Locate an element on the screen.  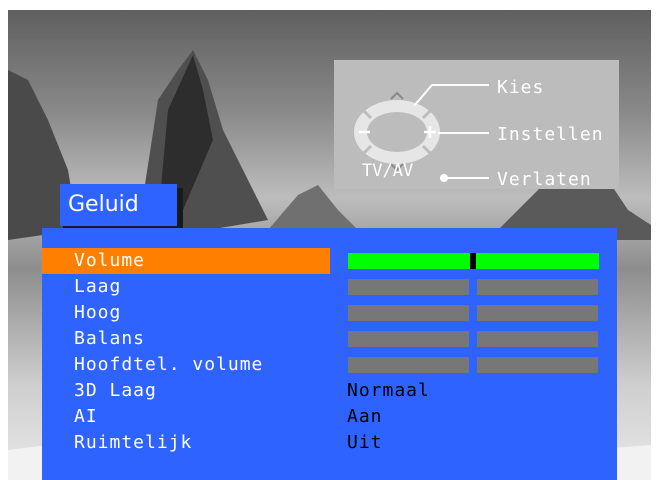
menu-item-value: Uit is located at coordinates (365, 442).